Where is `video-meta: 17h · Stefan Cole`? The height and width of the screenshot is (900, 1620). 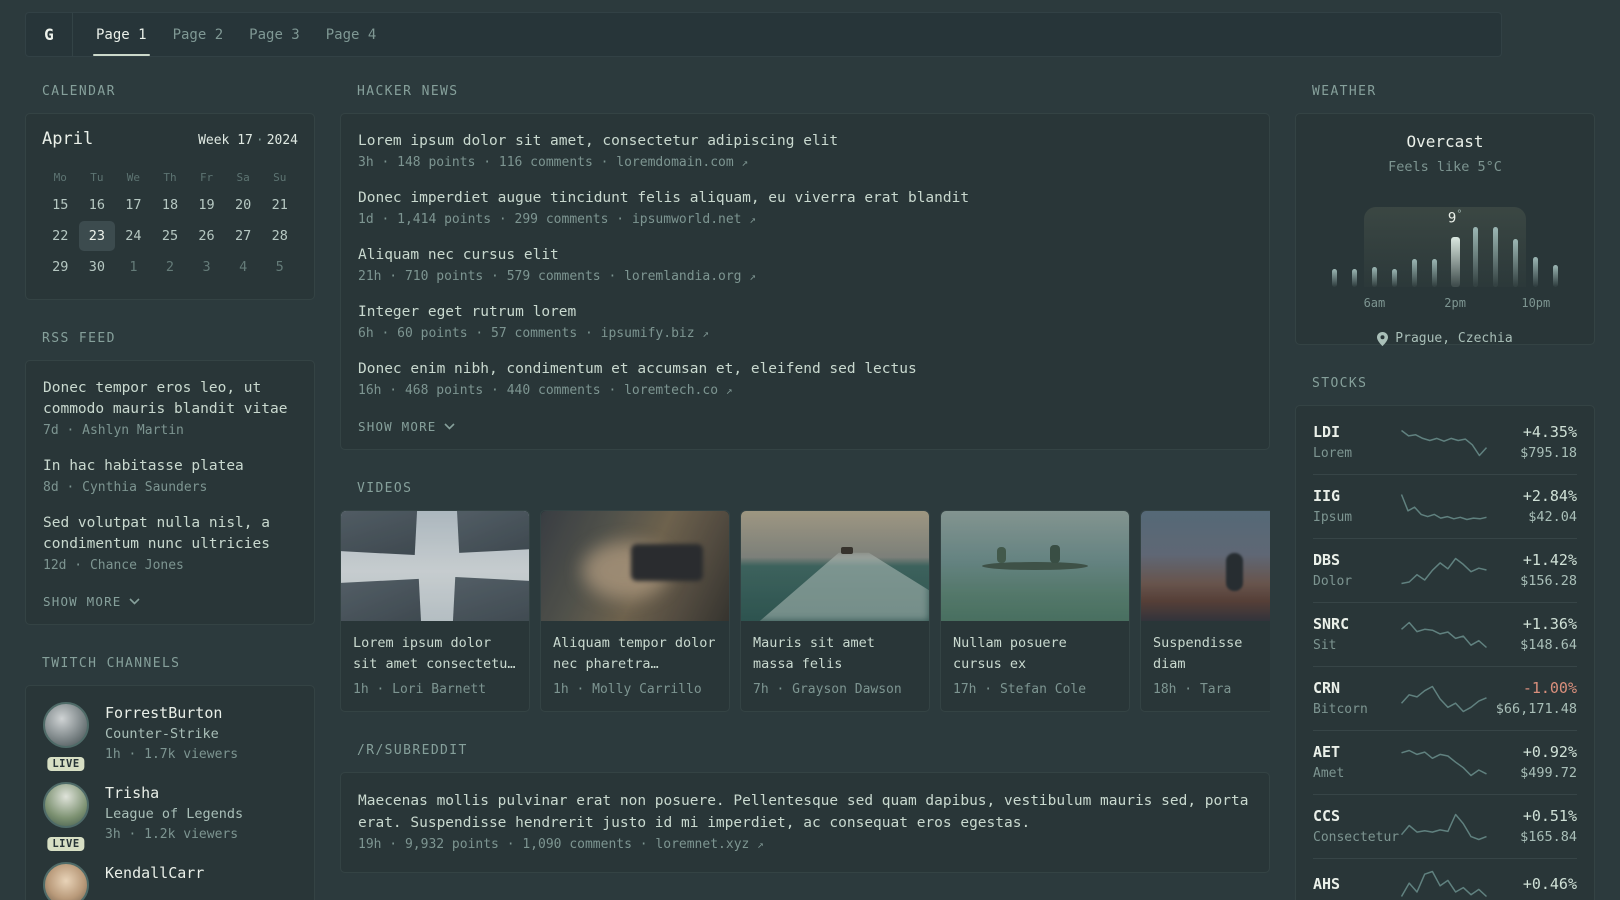
video-meta: 17h · Stefan Cole is located at coordinates (1020, 689).